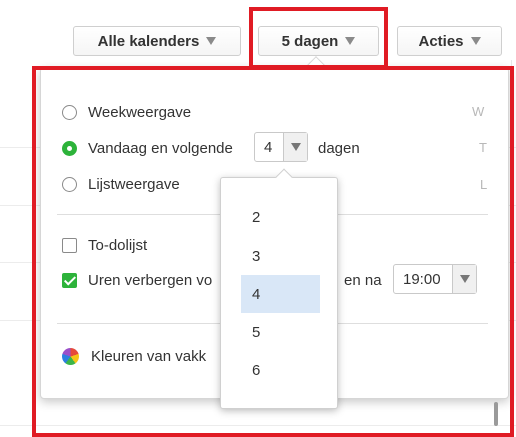  What do you see at coordinates (496, 414) in the screenshot?
I see `scrollbar` at bounding box center [496, 414].